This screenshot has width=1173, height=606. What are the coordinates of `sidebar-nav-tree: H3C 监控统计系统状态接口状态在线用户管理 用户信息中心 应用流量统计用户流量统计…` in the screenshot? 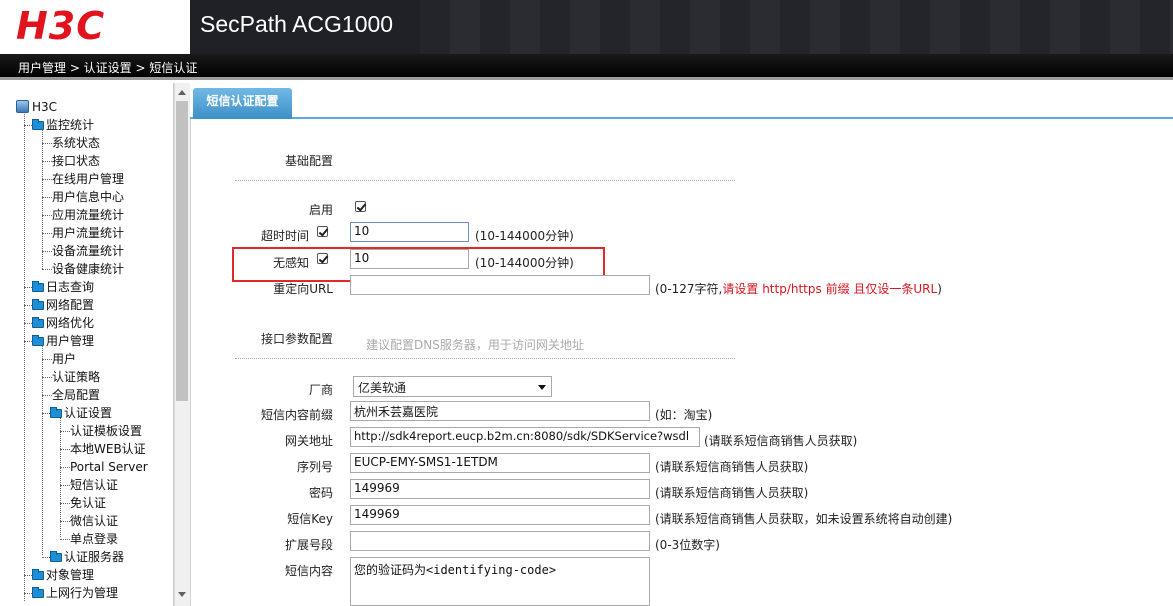 It's located at (87, 344).